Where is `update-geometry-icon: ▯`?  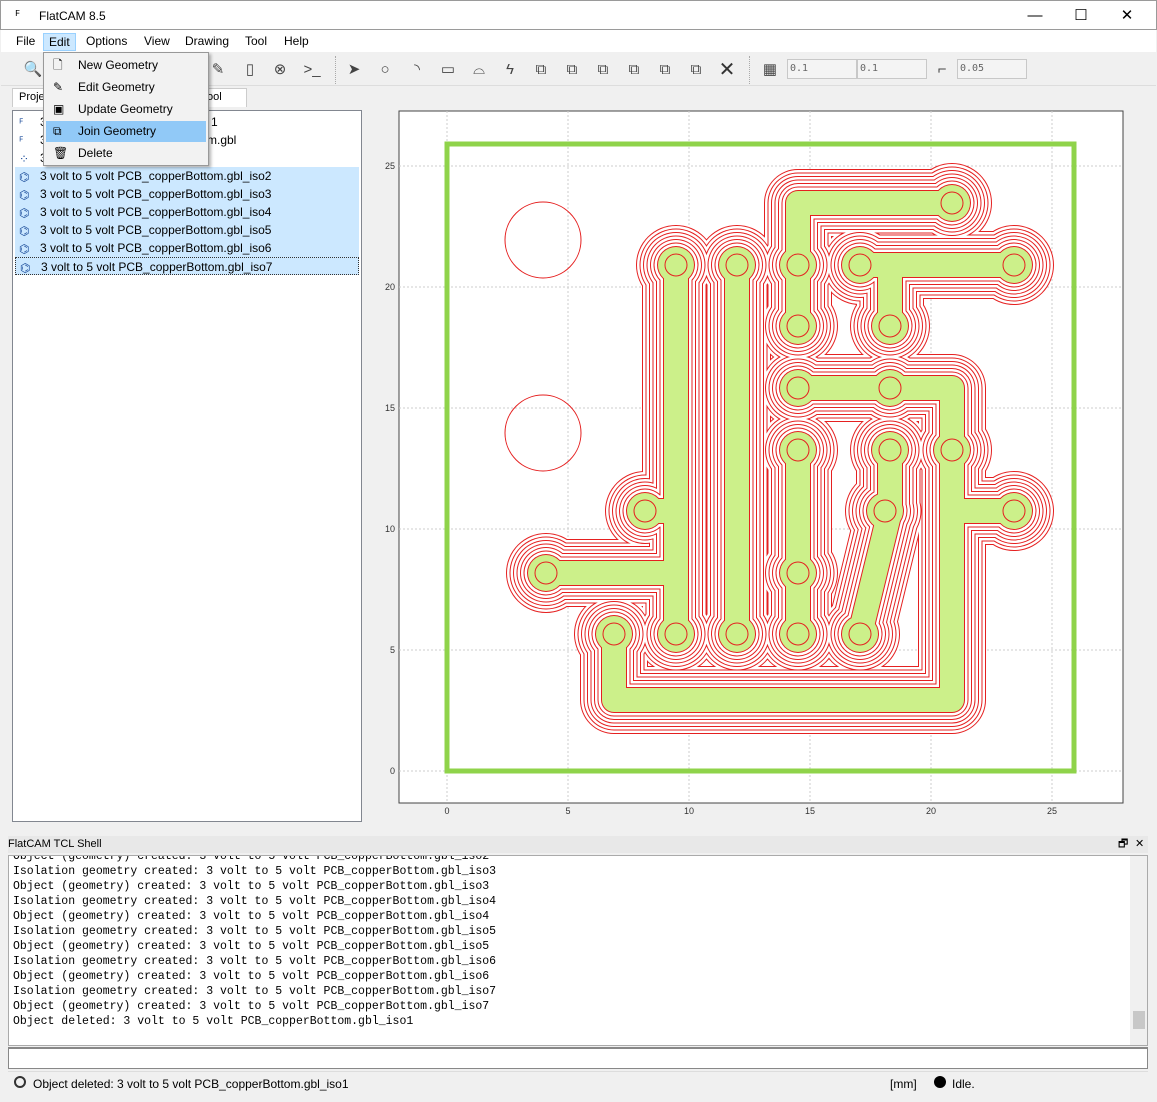
update-geometry-icon: ▯ is located at coordinates (250, 69).